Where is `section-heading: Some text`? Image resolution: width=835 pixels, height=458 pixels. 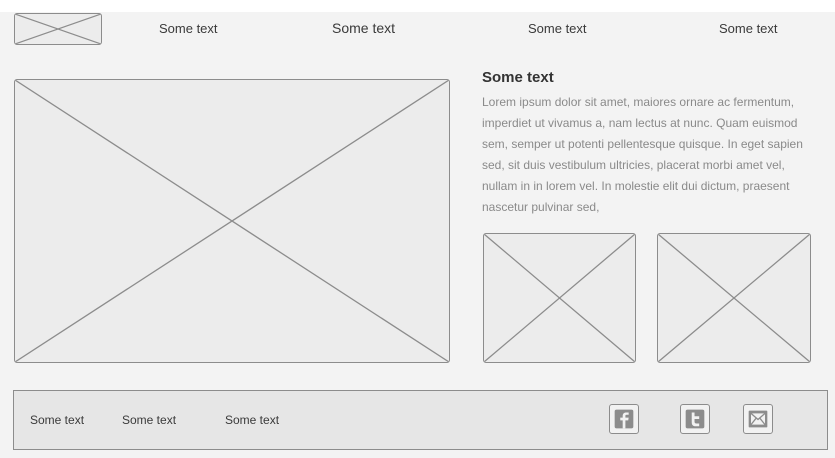
section-heading: Some text is located at coordinates (518, 77).